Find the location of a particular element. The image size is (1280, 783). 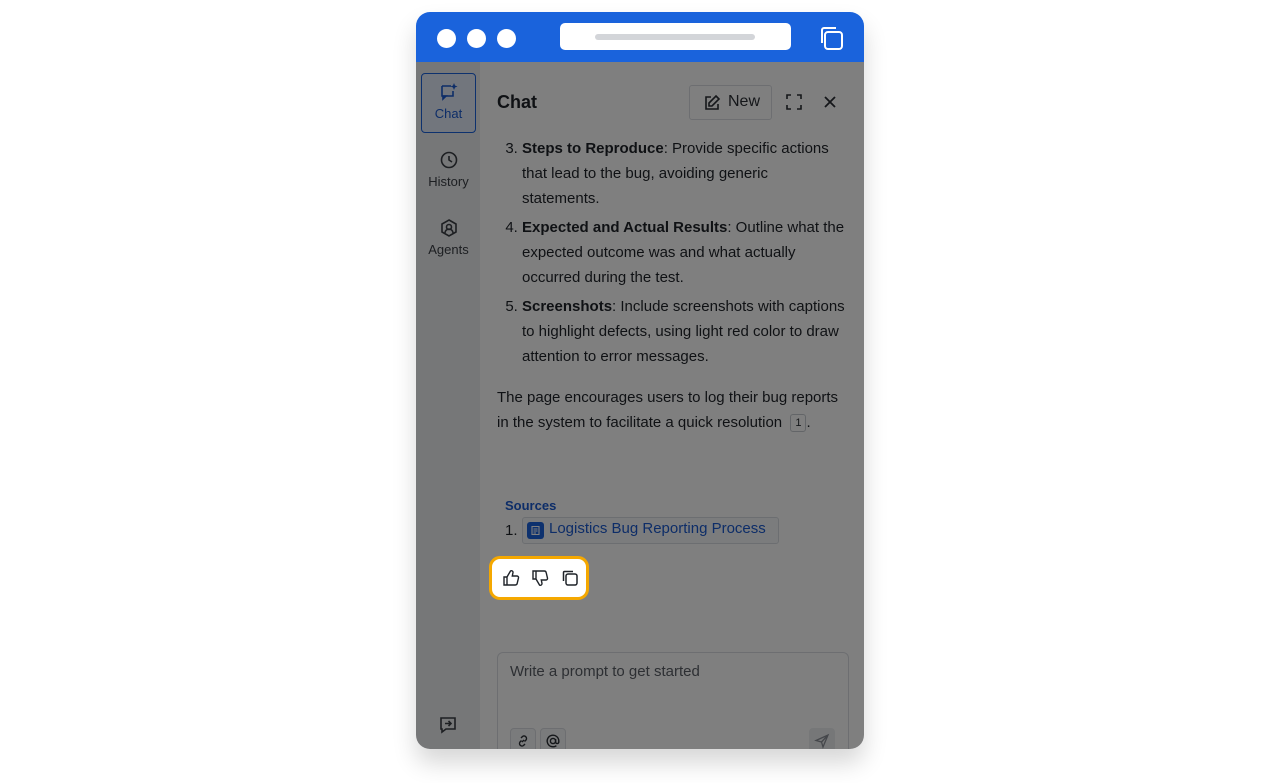

document-icon is located at coordinates (535, 530).